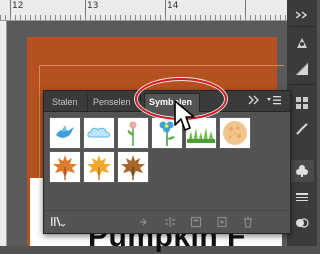  What do you see at coordinates (248, 222) in the screenshot?
I see `delete-symbol-icon` at bounding box center [248, 222].